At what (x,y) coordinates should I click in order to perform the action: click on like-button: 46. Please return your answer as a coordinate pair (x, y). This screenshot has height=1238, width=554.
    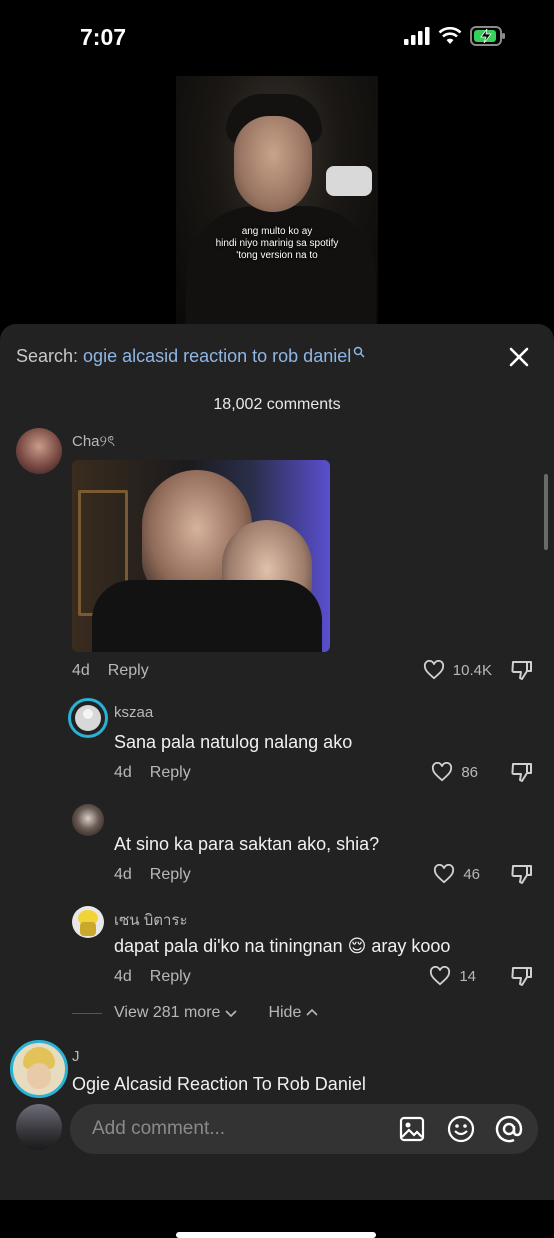
    Looking at the image, I should click on (456, 874).